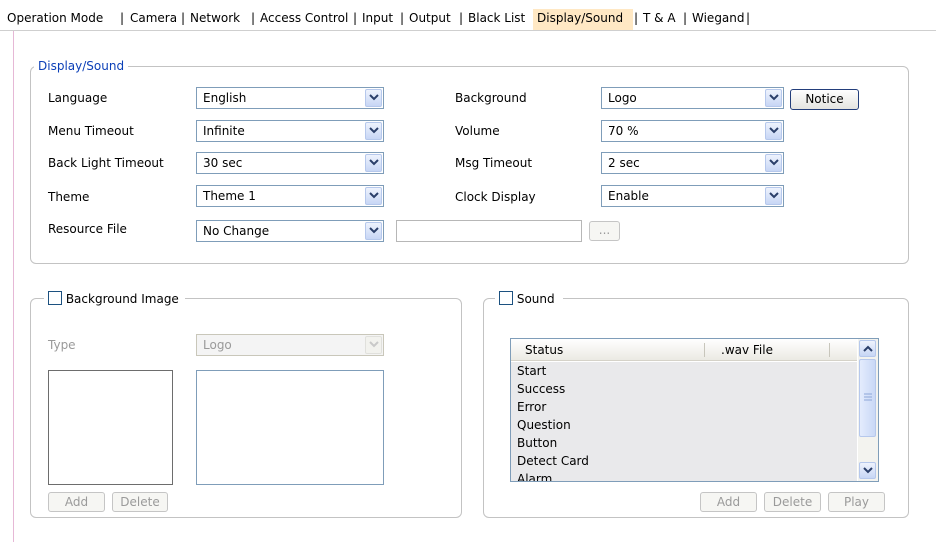 This screenshot has height=542, width=936. What do you see at coordinates (87, 229) in the screenshot?
I see `resource-file-label: Resource File` at bounding box center [87, 229].